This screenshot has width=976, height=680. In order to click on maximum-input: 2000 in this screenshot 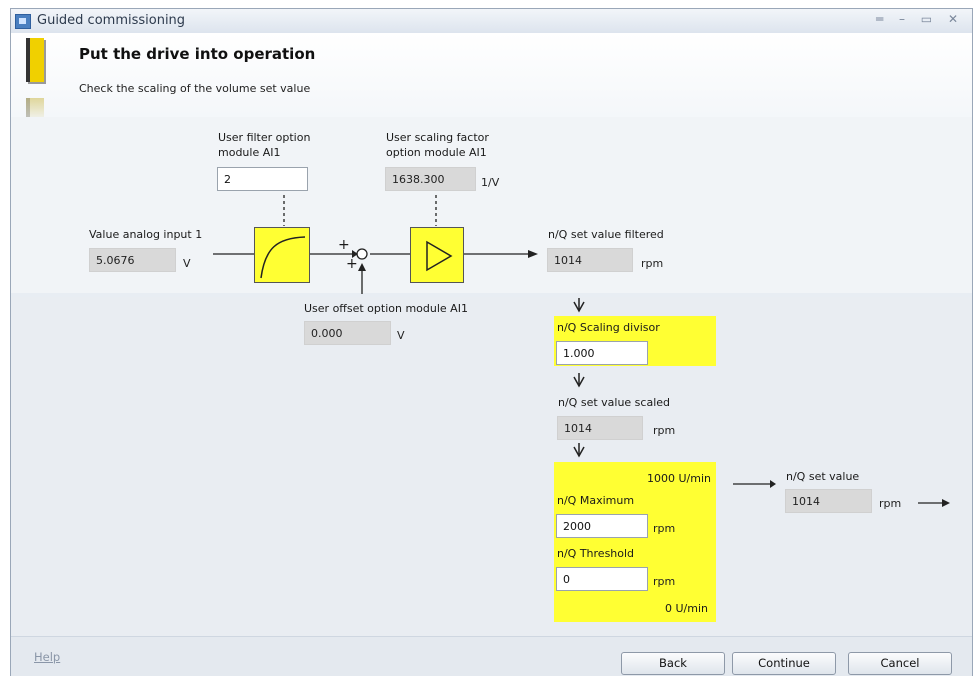, I will do `click(602, 526)`.